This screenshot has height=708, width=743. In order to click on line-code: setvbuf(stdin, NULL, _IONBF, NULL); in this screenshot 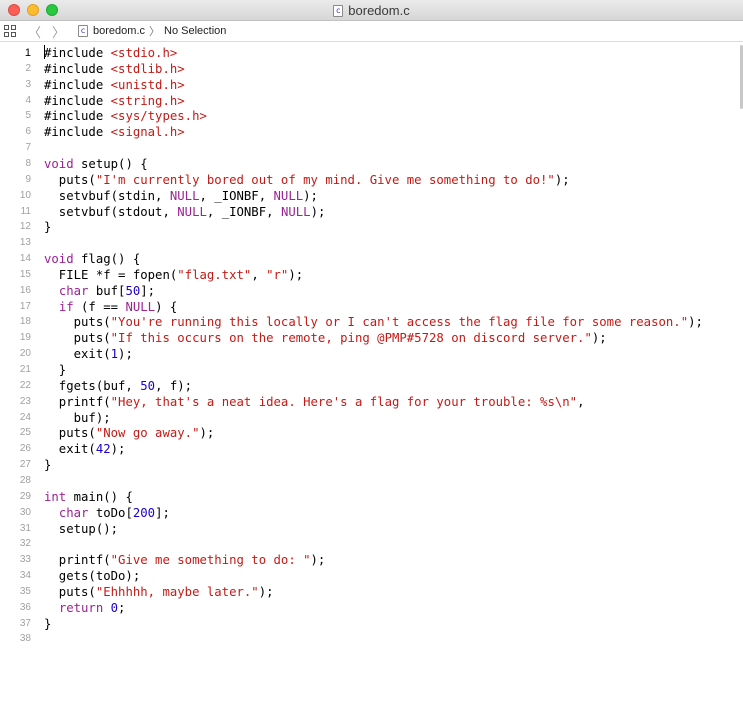, I will do `click(181, 196)`.